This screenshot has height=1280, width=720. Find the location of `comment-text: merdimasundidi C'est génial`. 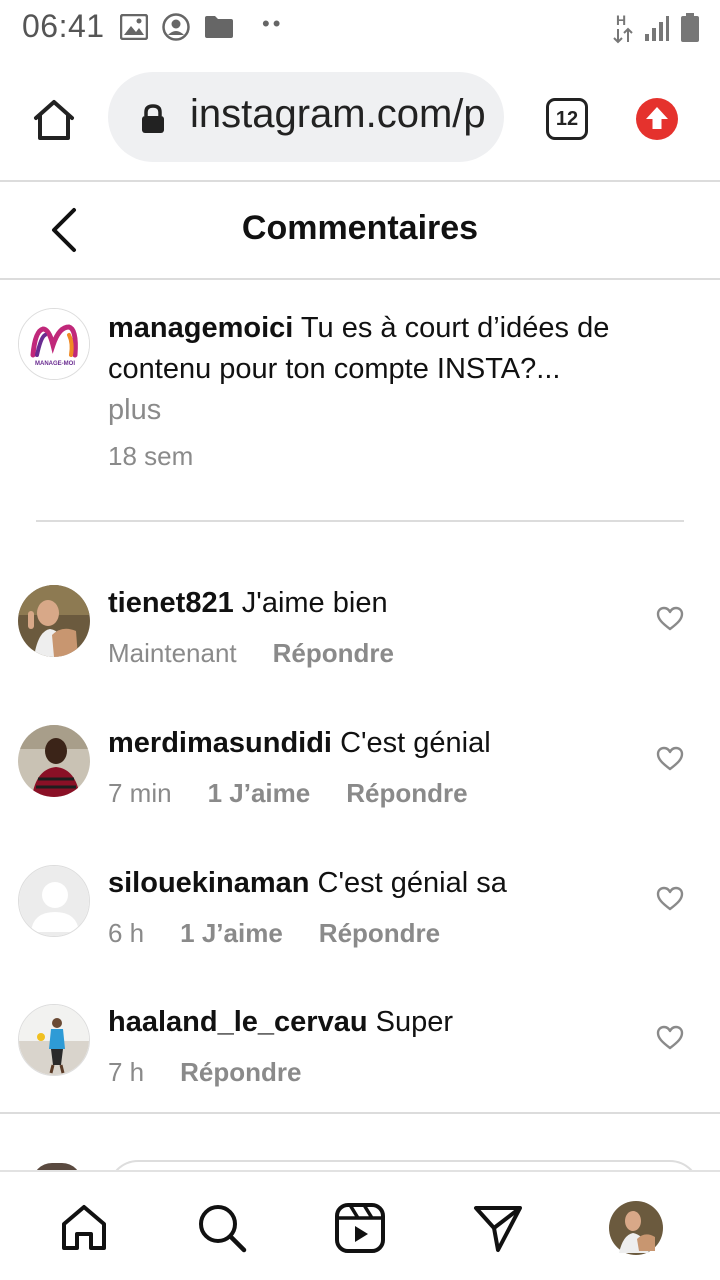

comment-text: merdimasundidi C'est génial is located at coordinates (299, 743).